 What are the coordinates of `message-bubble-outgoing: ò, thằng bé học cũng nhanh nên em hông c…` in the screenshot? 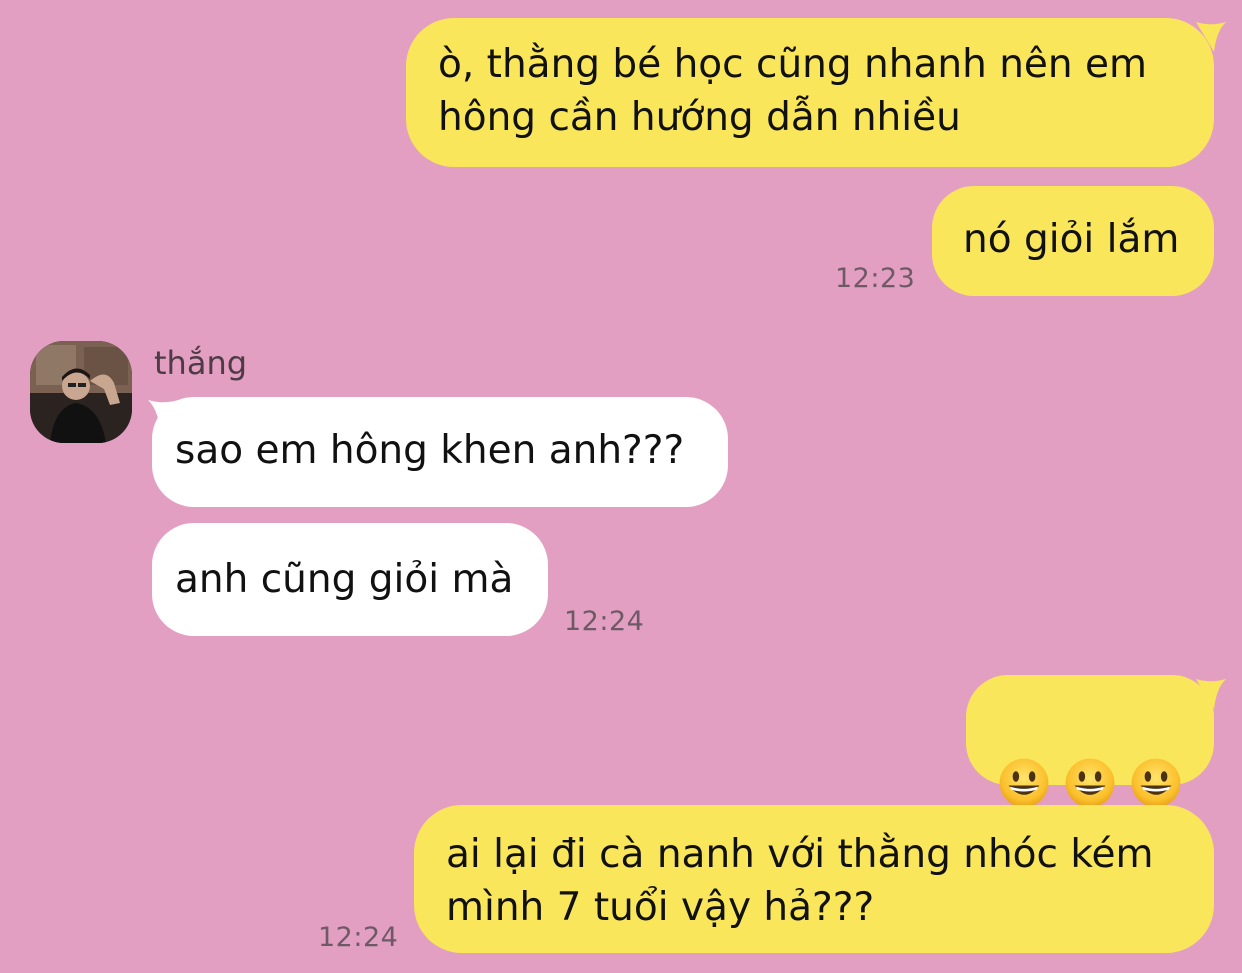 It's located at (810, 92).